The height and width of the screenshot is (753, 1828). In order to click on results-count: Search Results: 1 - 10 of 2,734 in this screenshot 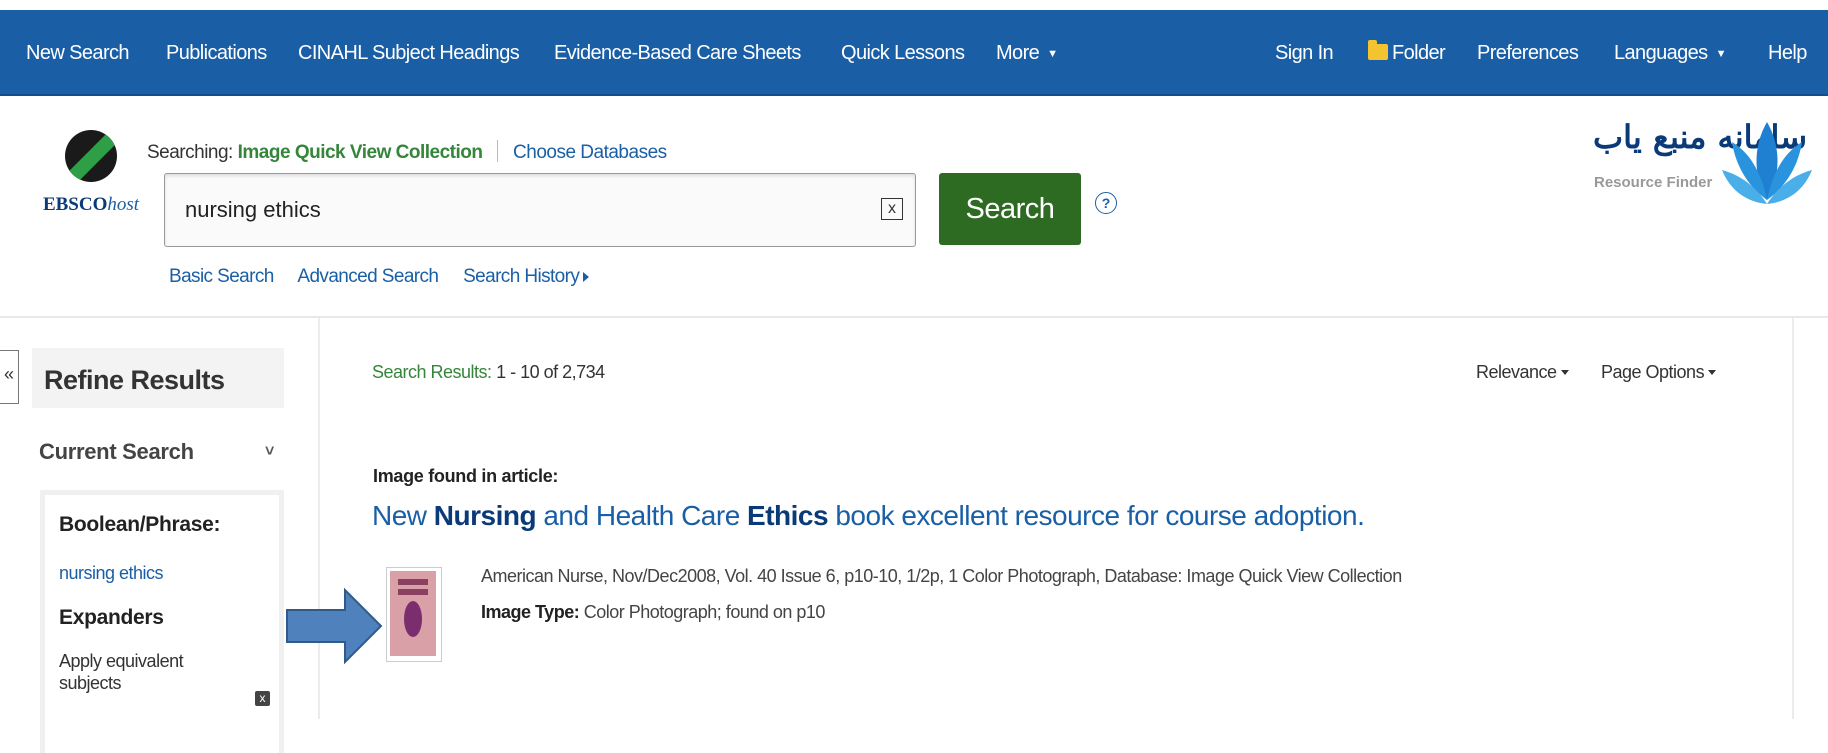, I will do `click(488, 372)`.